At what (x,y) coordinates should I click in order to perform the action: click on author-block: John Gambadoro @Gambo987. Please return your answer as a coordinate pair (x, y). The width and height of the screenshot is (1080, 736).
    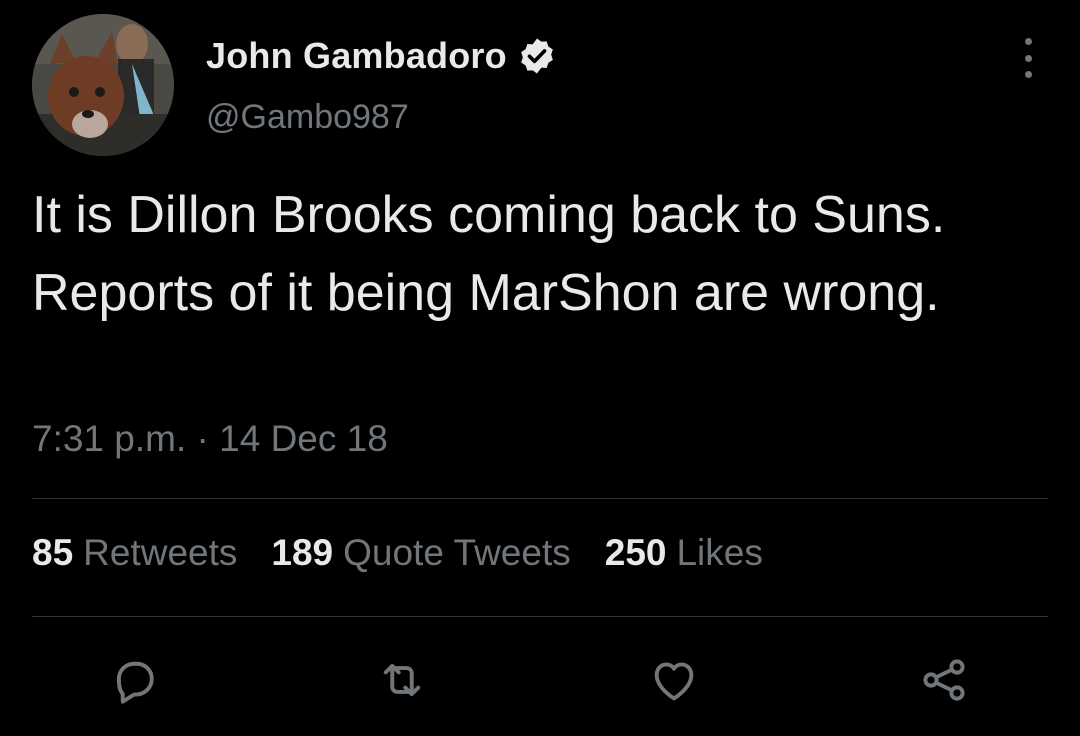
    Looking at the image, I should click on (381, 85).